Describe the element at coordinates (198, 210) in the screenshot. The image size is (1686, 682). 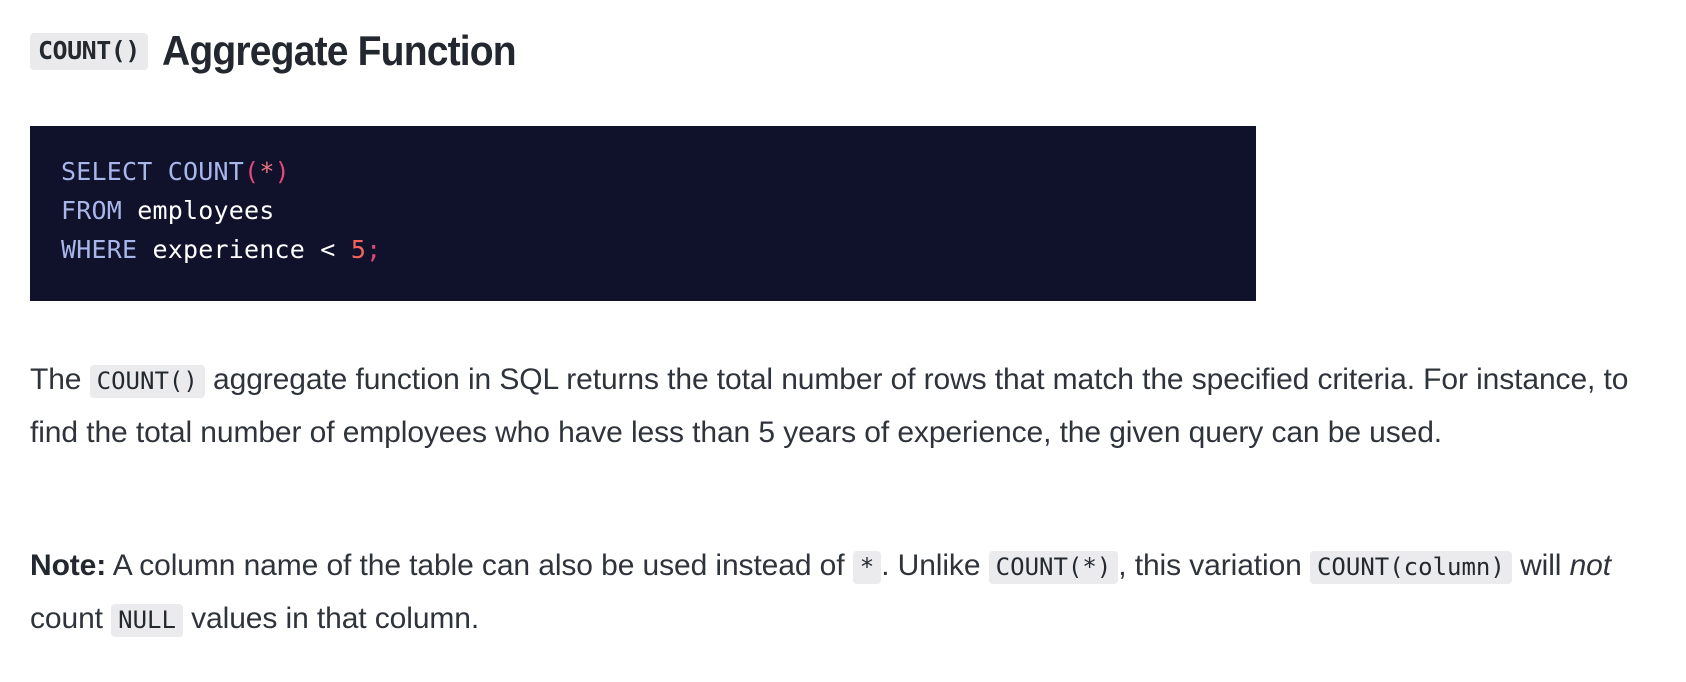
I see `code-token-plain: employees` at that location.